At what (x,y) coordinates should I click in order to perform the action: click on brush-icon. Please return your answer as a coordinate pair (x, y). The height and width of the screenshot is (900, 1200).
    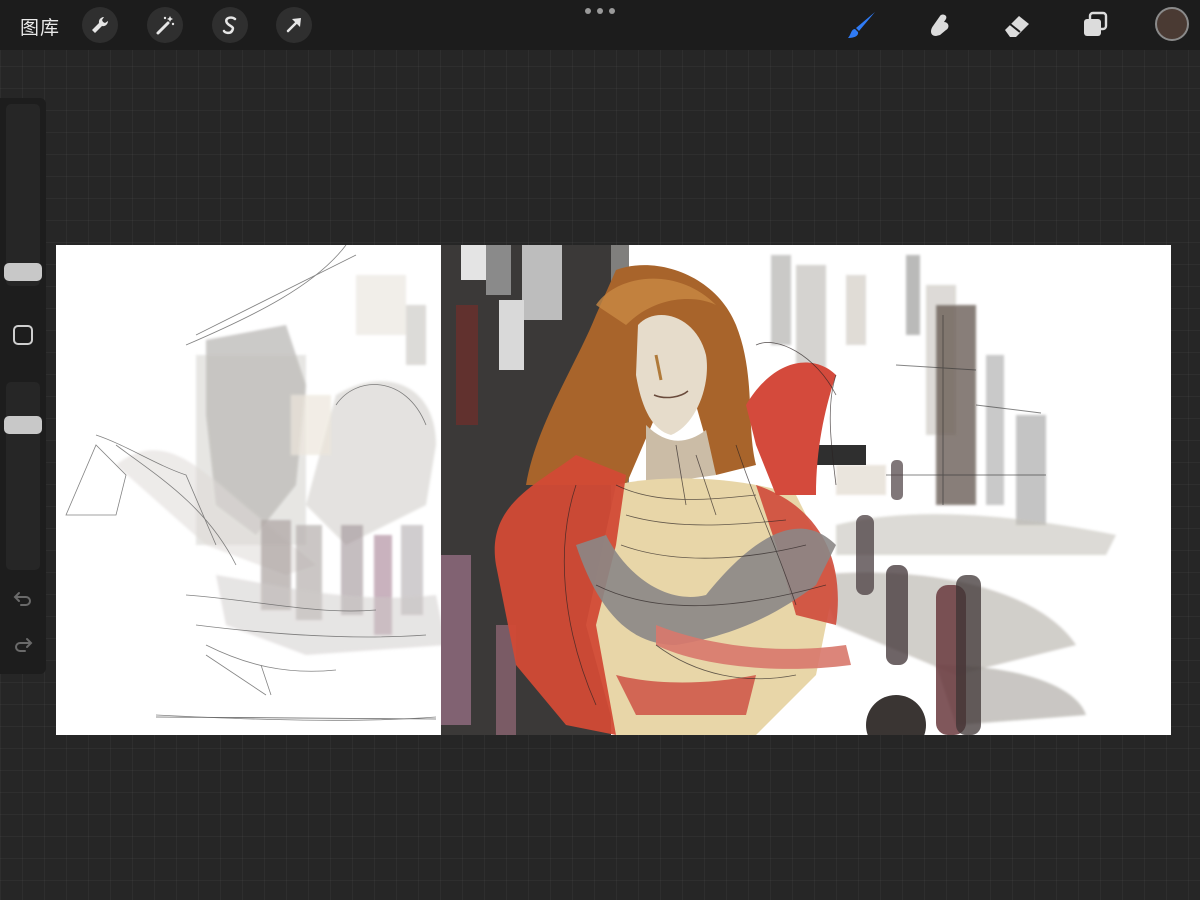
    Looking at the image, I should click on (861, 25).